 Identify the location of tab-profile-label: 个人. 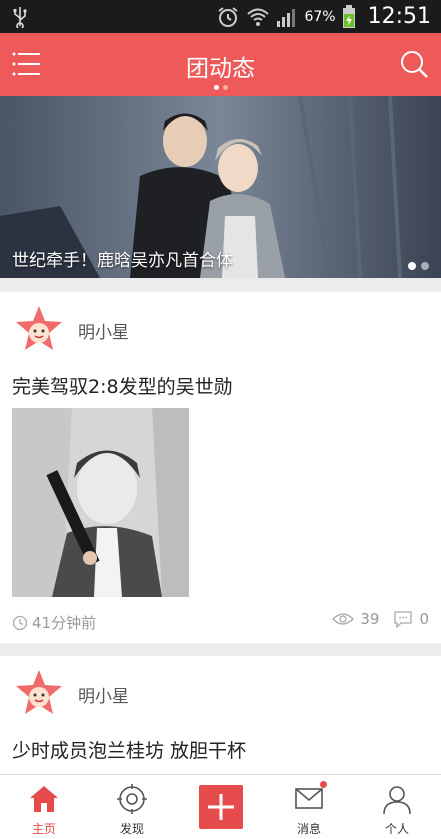
(396, 829).